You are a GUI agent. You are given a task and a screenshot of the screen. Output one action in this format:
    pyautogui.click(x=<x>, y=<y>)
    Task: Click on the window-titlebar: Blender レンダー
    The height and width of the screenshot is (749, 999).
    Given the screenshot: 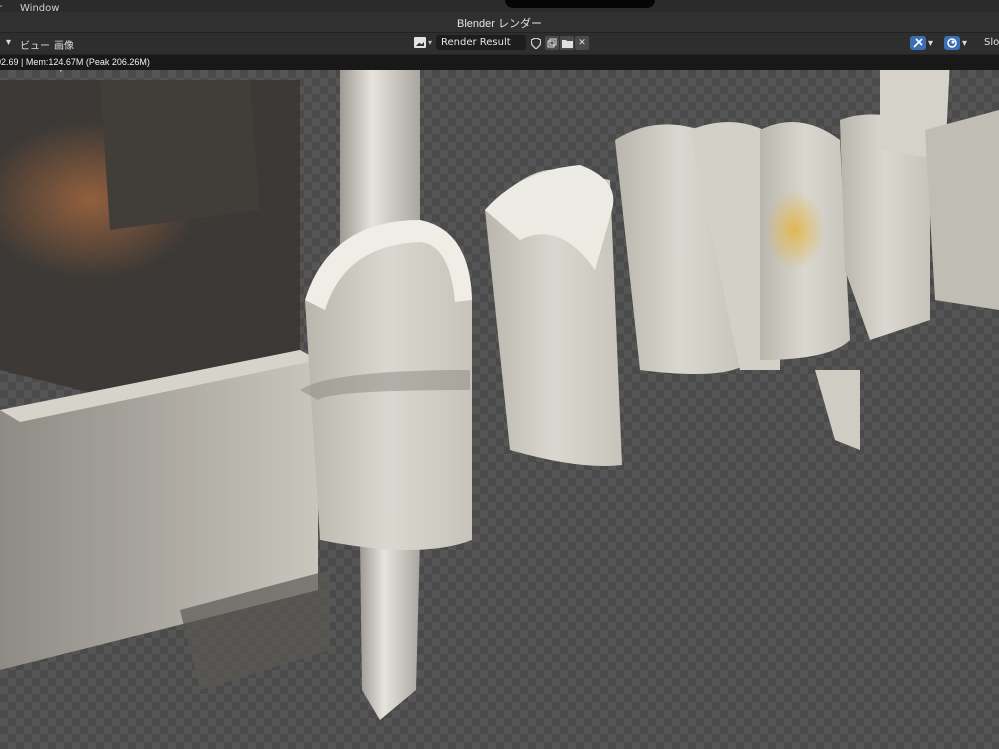 What is the action you would take?
    pyautogui.click(x=499, y=22)
    